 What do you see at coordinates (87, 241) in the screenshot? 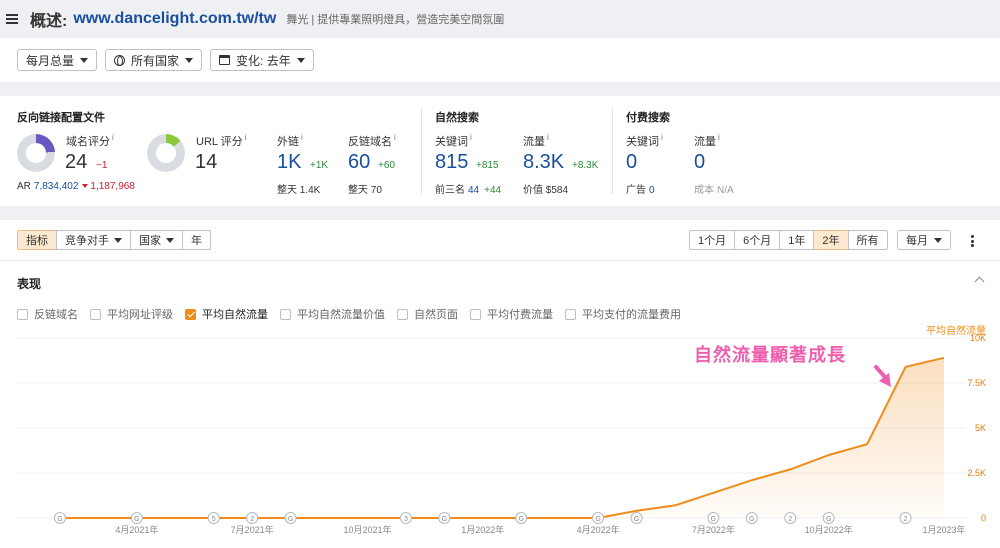
I see `tab-competitors-label: 竞争对手` at bounding box center [87, 241].